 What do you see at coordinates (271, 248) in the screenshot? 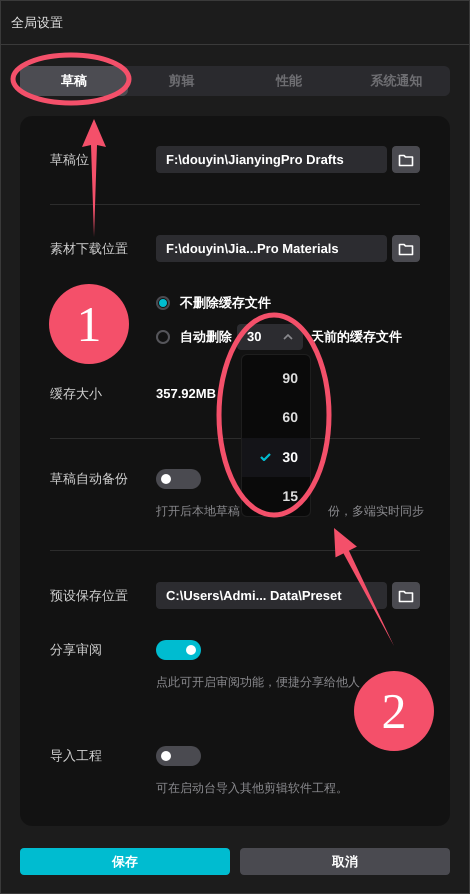
I see `path-field: F:\douyin\Jia...Pro Materials` at bounding box center [271, 248].